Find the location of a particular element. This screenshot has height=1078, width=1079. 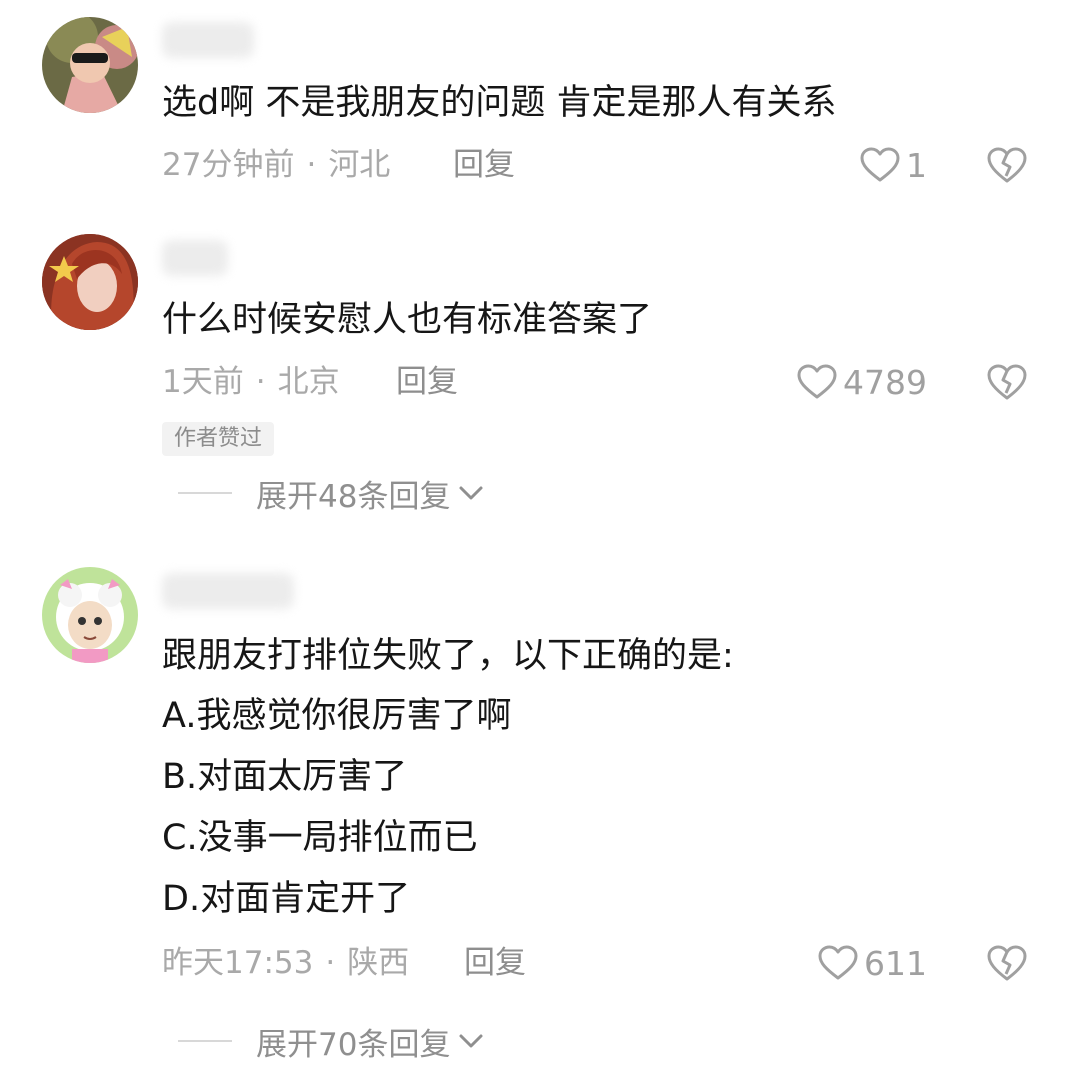

comment-text-line: 跟朋友打排位失败了，以下正确的是: is located at coordinates (448, 656).